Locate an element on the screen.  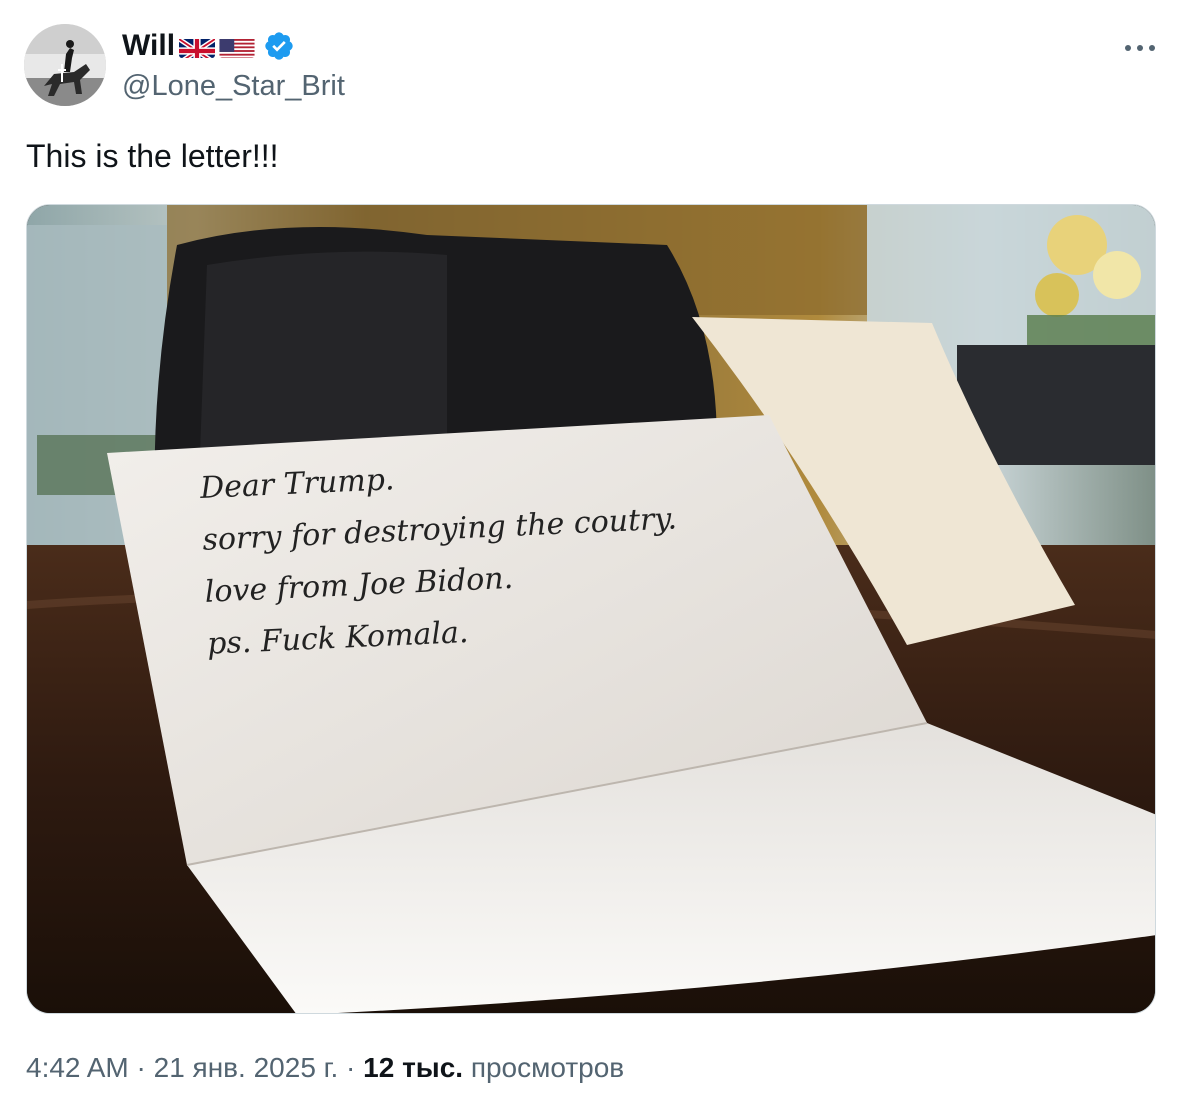
more-options-button is located at coordinates (1140, 48).